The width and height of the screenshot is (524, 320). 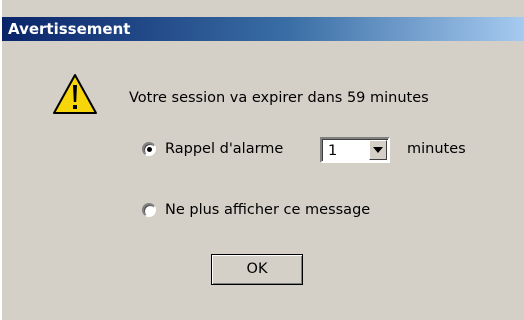 I want to click on radio-selected-dot, so click(x=149, y=149).